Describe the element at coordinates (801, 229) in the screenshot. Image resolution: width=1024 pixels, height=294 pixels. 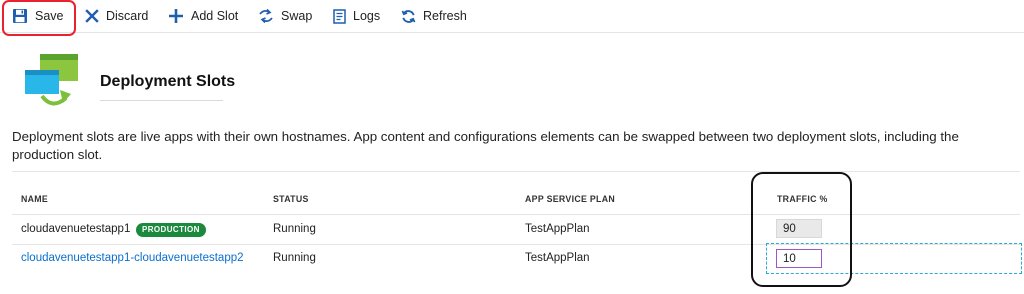
I see `traffic-annotation-box` at that location.